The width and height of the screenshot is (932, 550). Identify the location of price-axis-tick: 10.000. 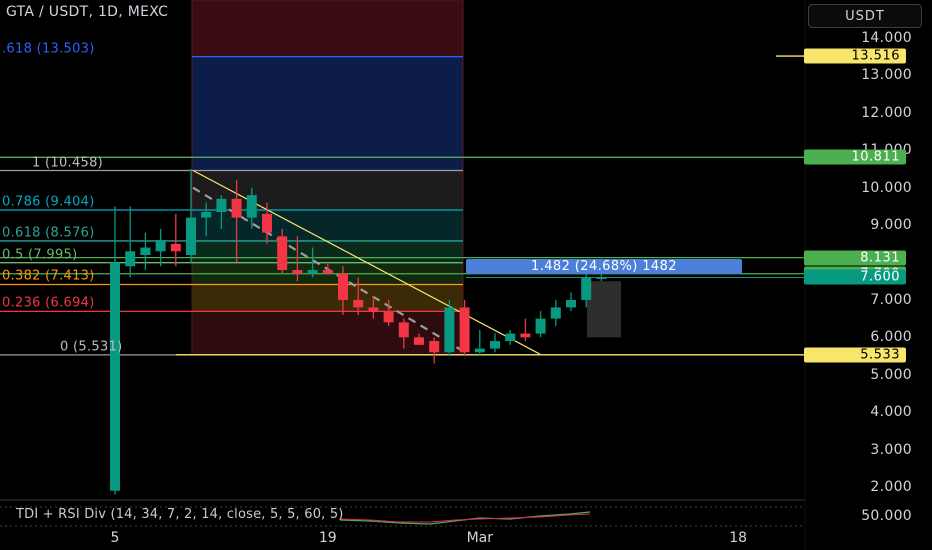
(886, 187).